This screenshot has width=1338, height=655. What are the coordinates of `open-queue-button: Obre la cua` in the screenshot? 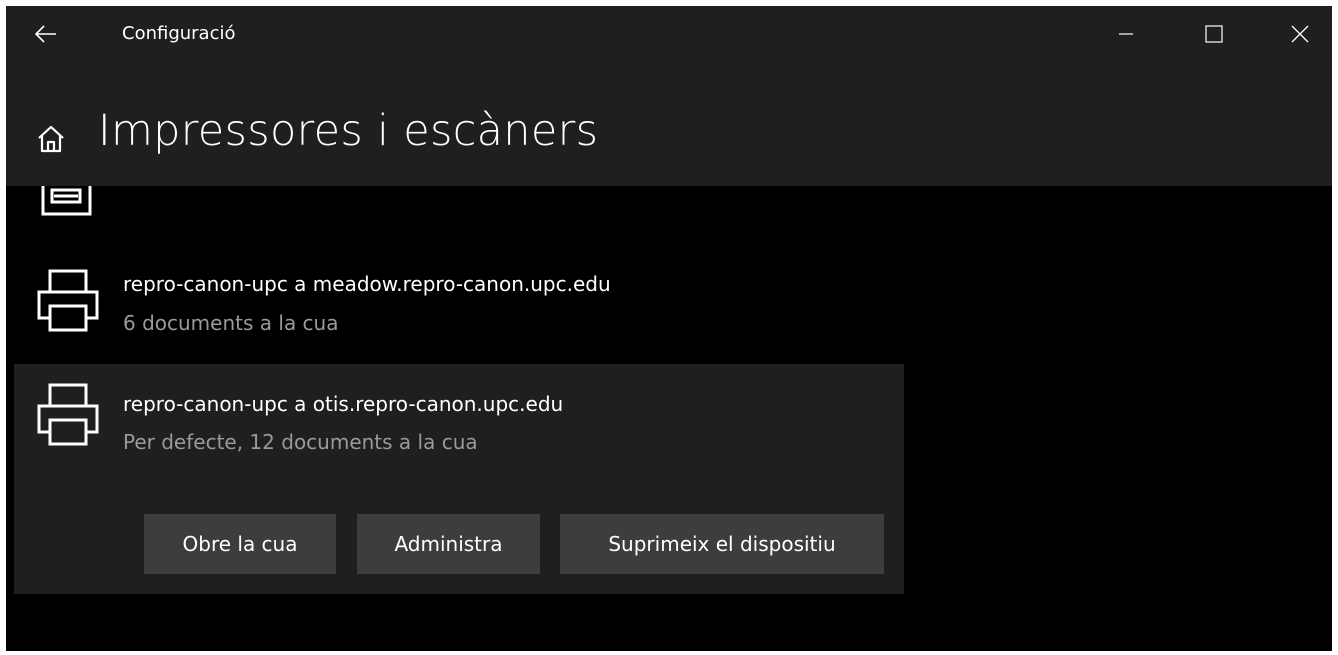 It's located at (240, 544).